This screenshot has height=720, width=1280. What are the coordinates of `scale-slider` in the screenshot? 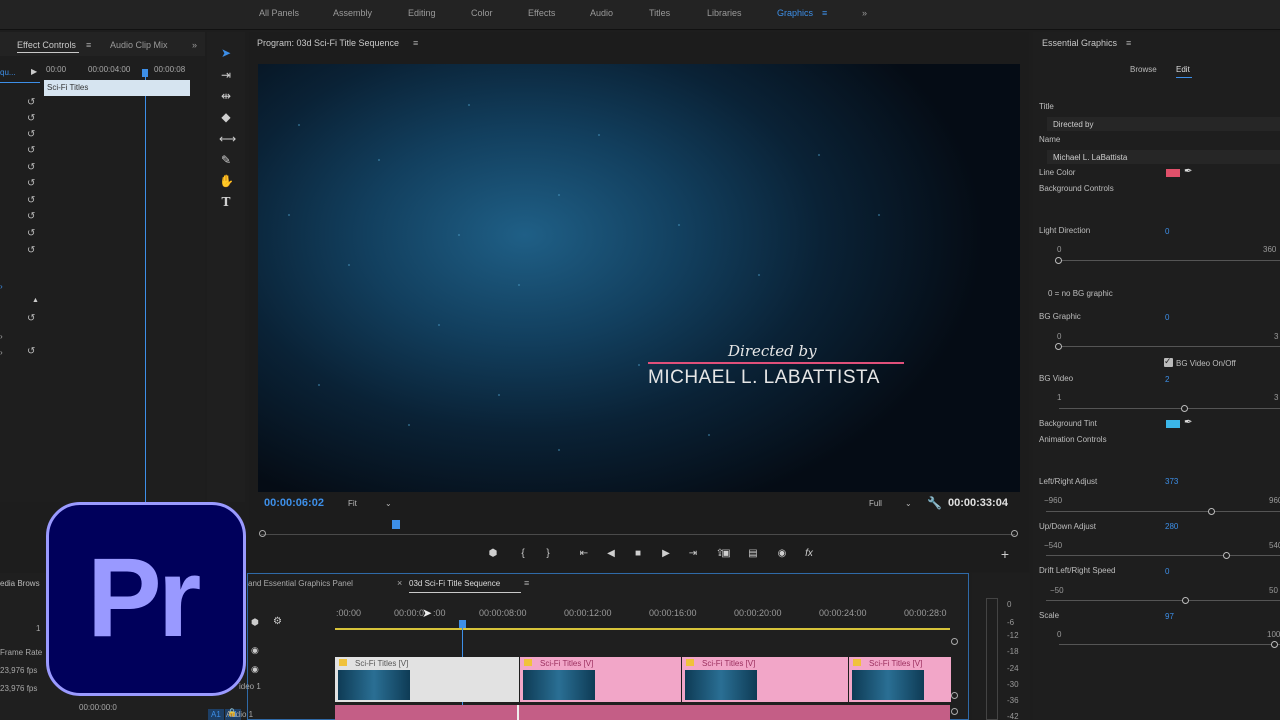 It's located at (1169, 644).